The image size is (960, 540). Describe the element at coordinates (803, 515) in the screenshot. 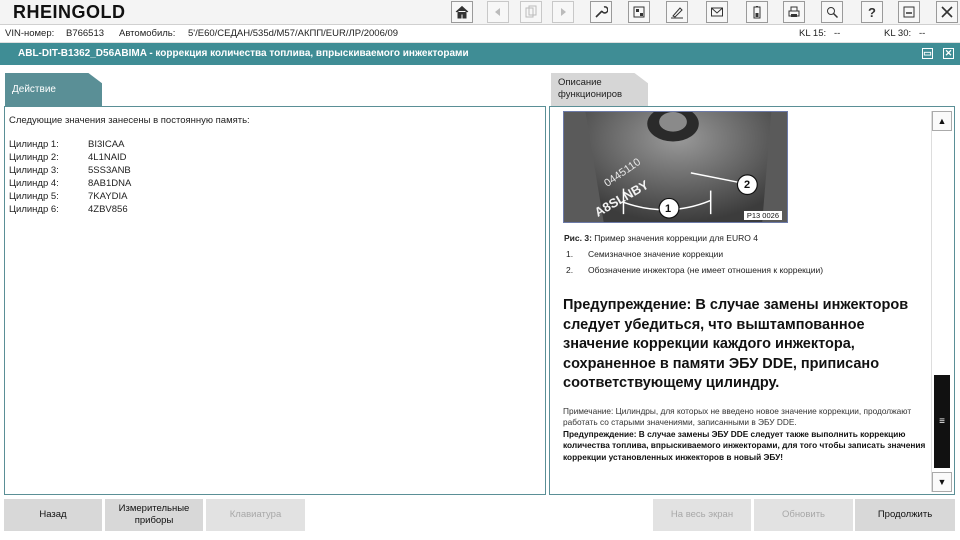

I see `refresh-button: Обновить` at that location.